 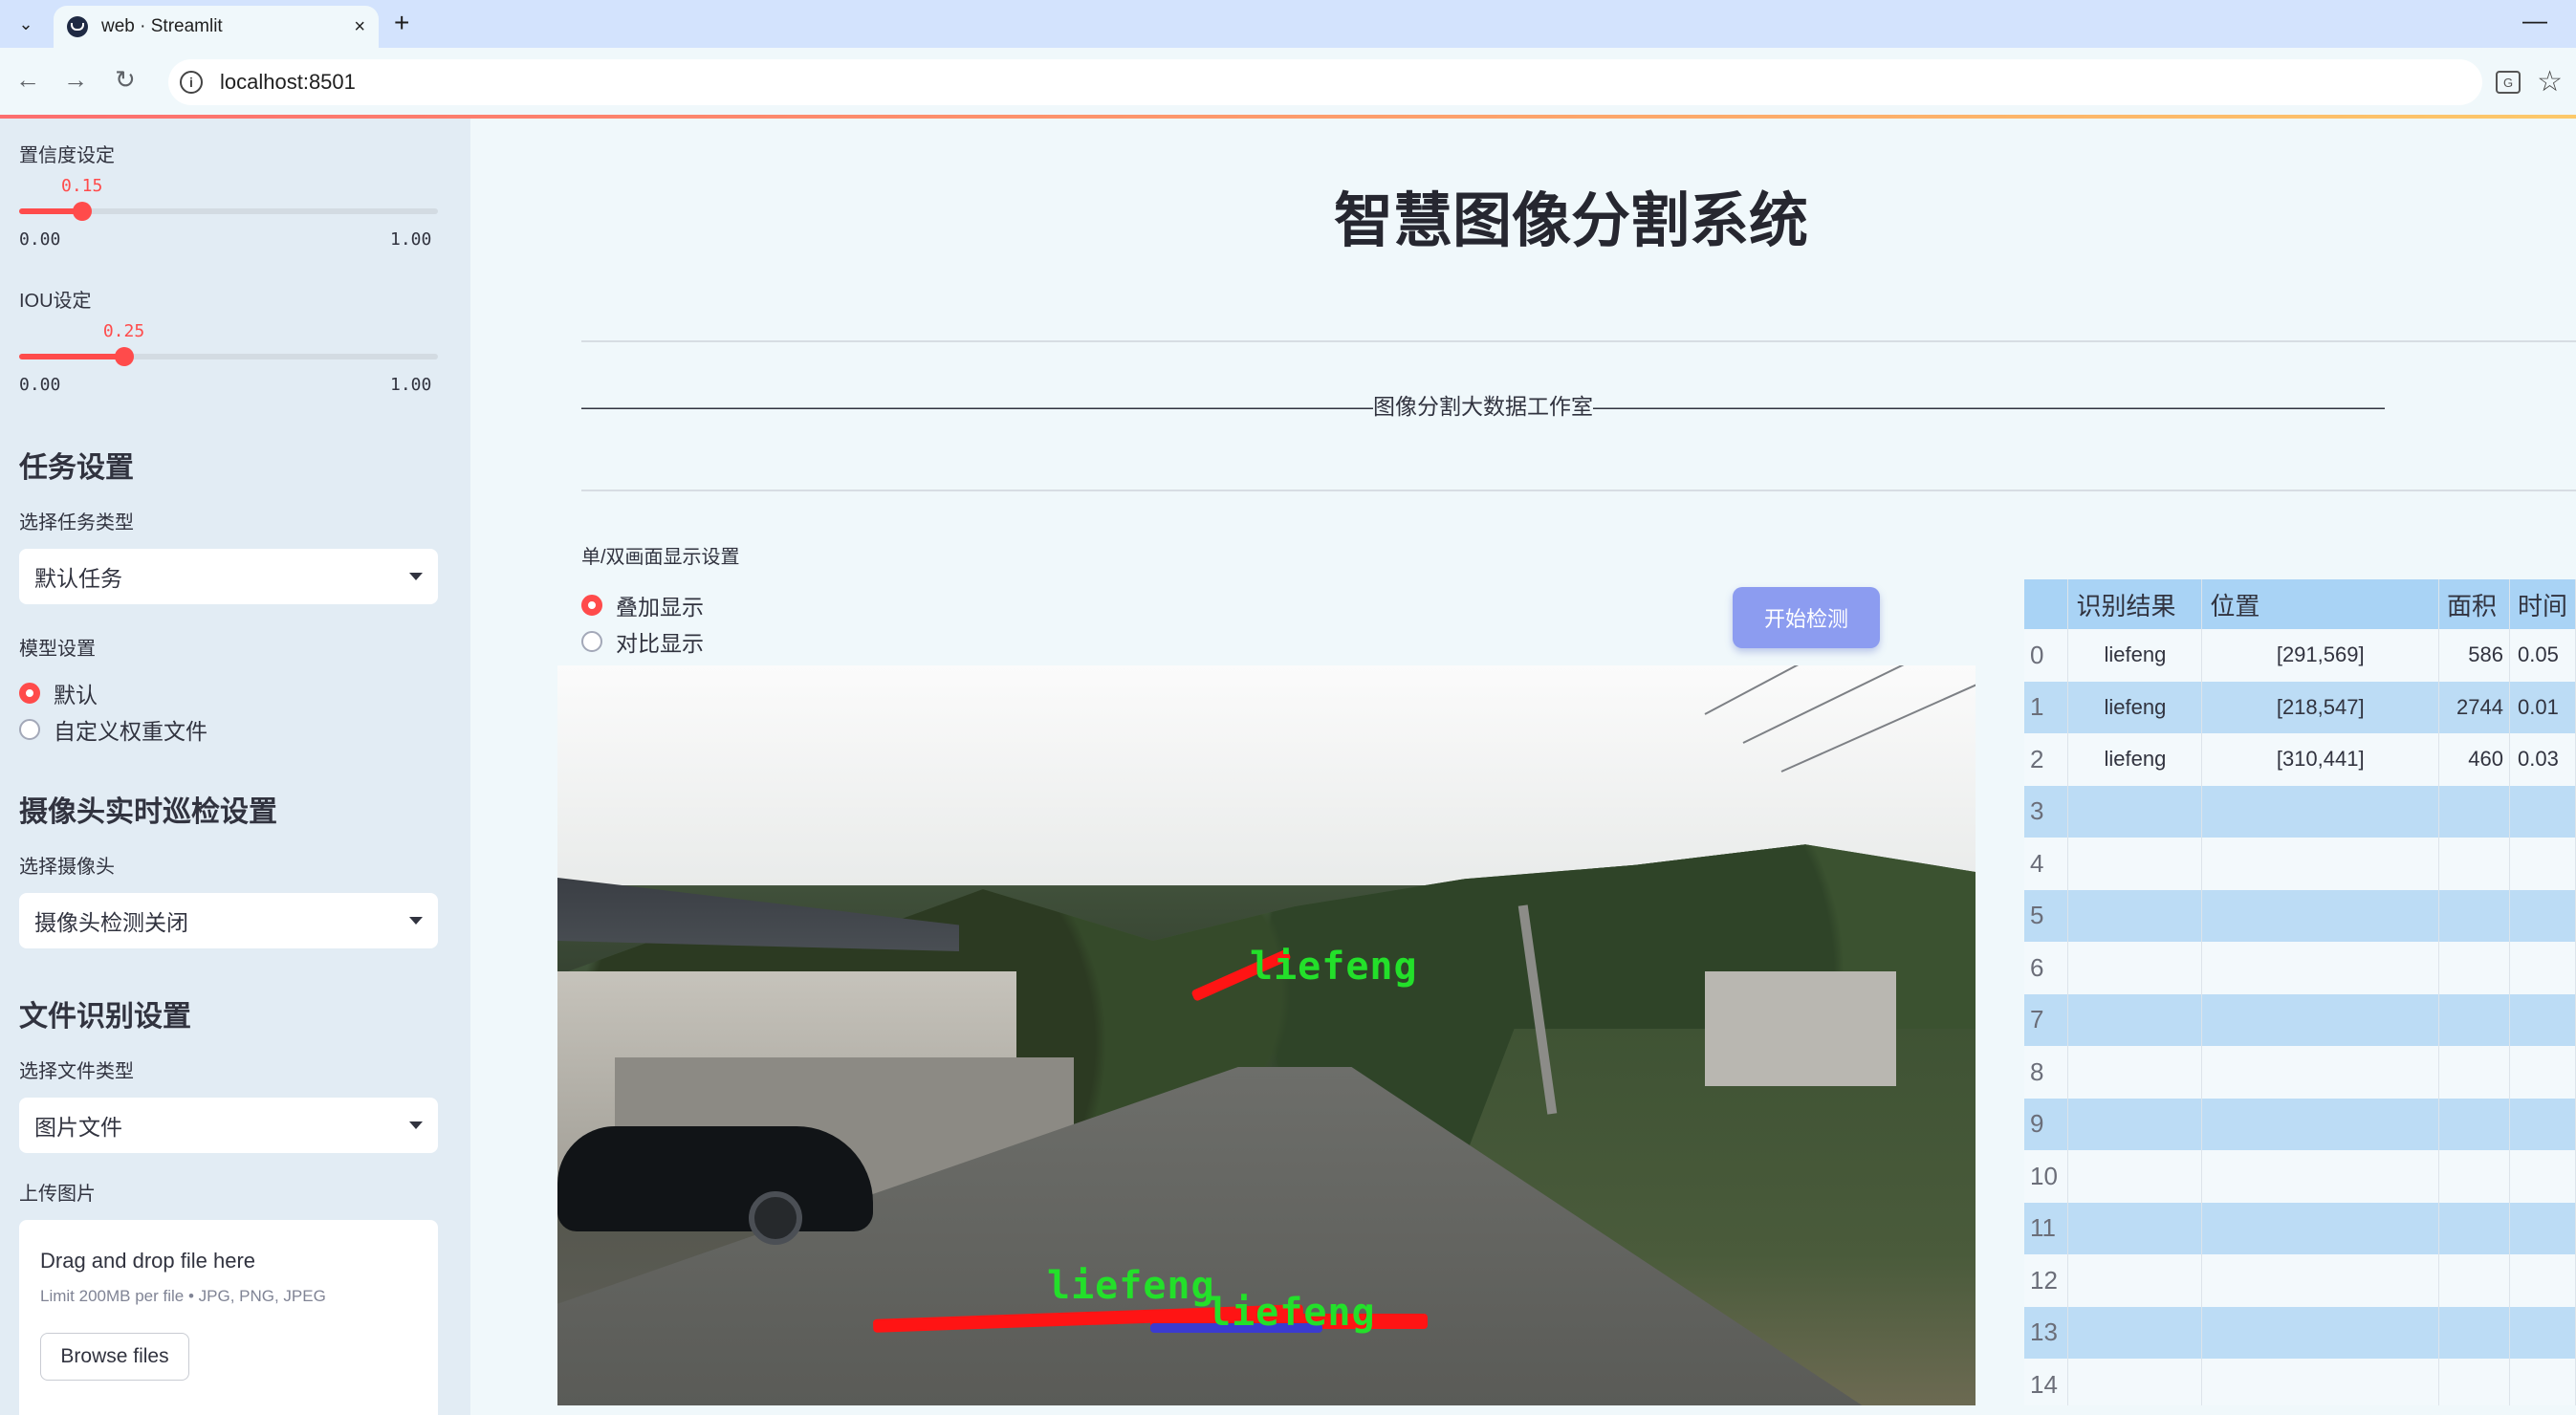 I want to click on position-cell: [218,547], so click(x=2320, y=707).